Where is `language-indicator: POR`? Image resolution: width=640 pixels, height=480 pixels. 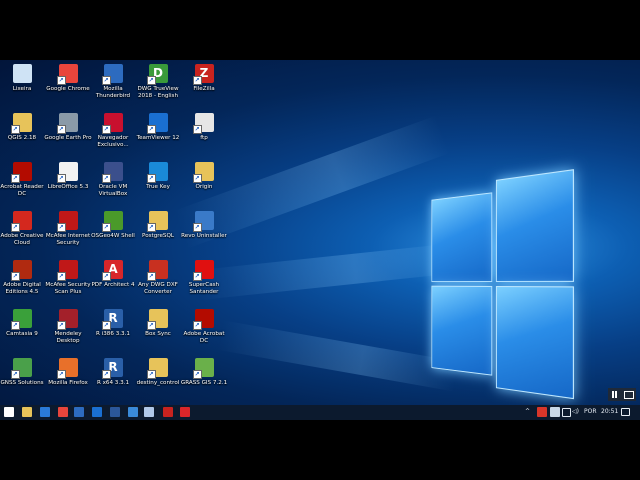
language-indicator: POR is located at coordinates (590, 411).